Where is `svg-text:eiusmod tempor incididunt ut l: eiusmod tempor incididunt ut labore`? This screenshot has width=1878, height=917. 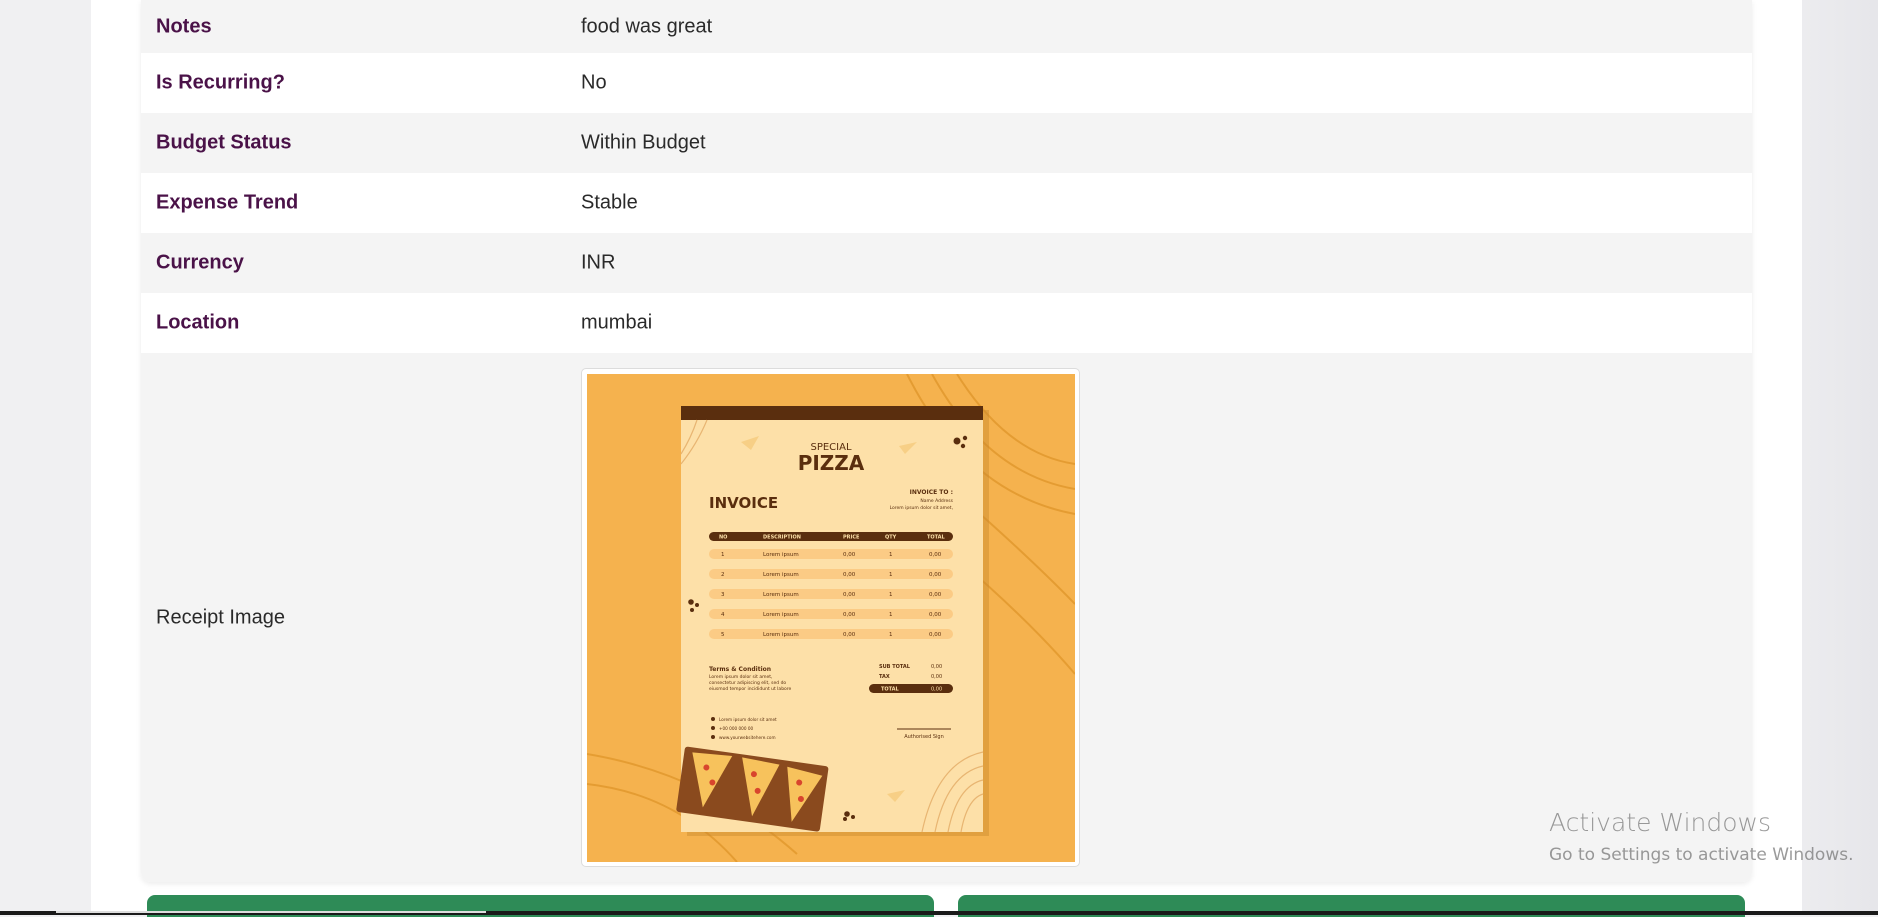 svg-text:eiusmod tempor incididunt ut l: eiusmod tempor incididunt ut labore is located at coordinates (750, 689).